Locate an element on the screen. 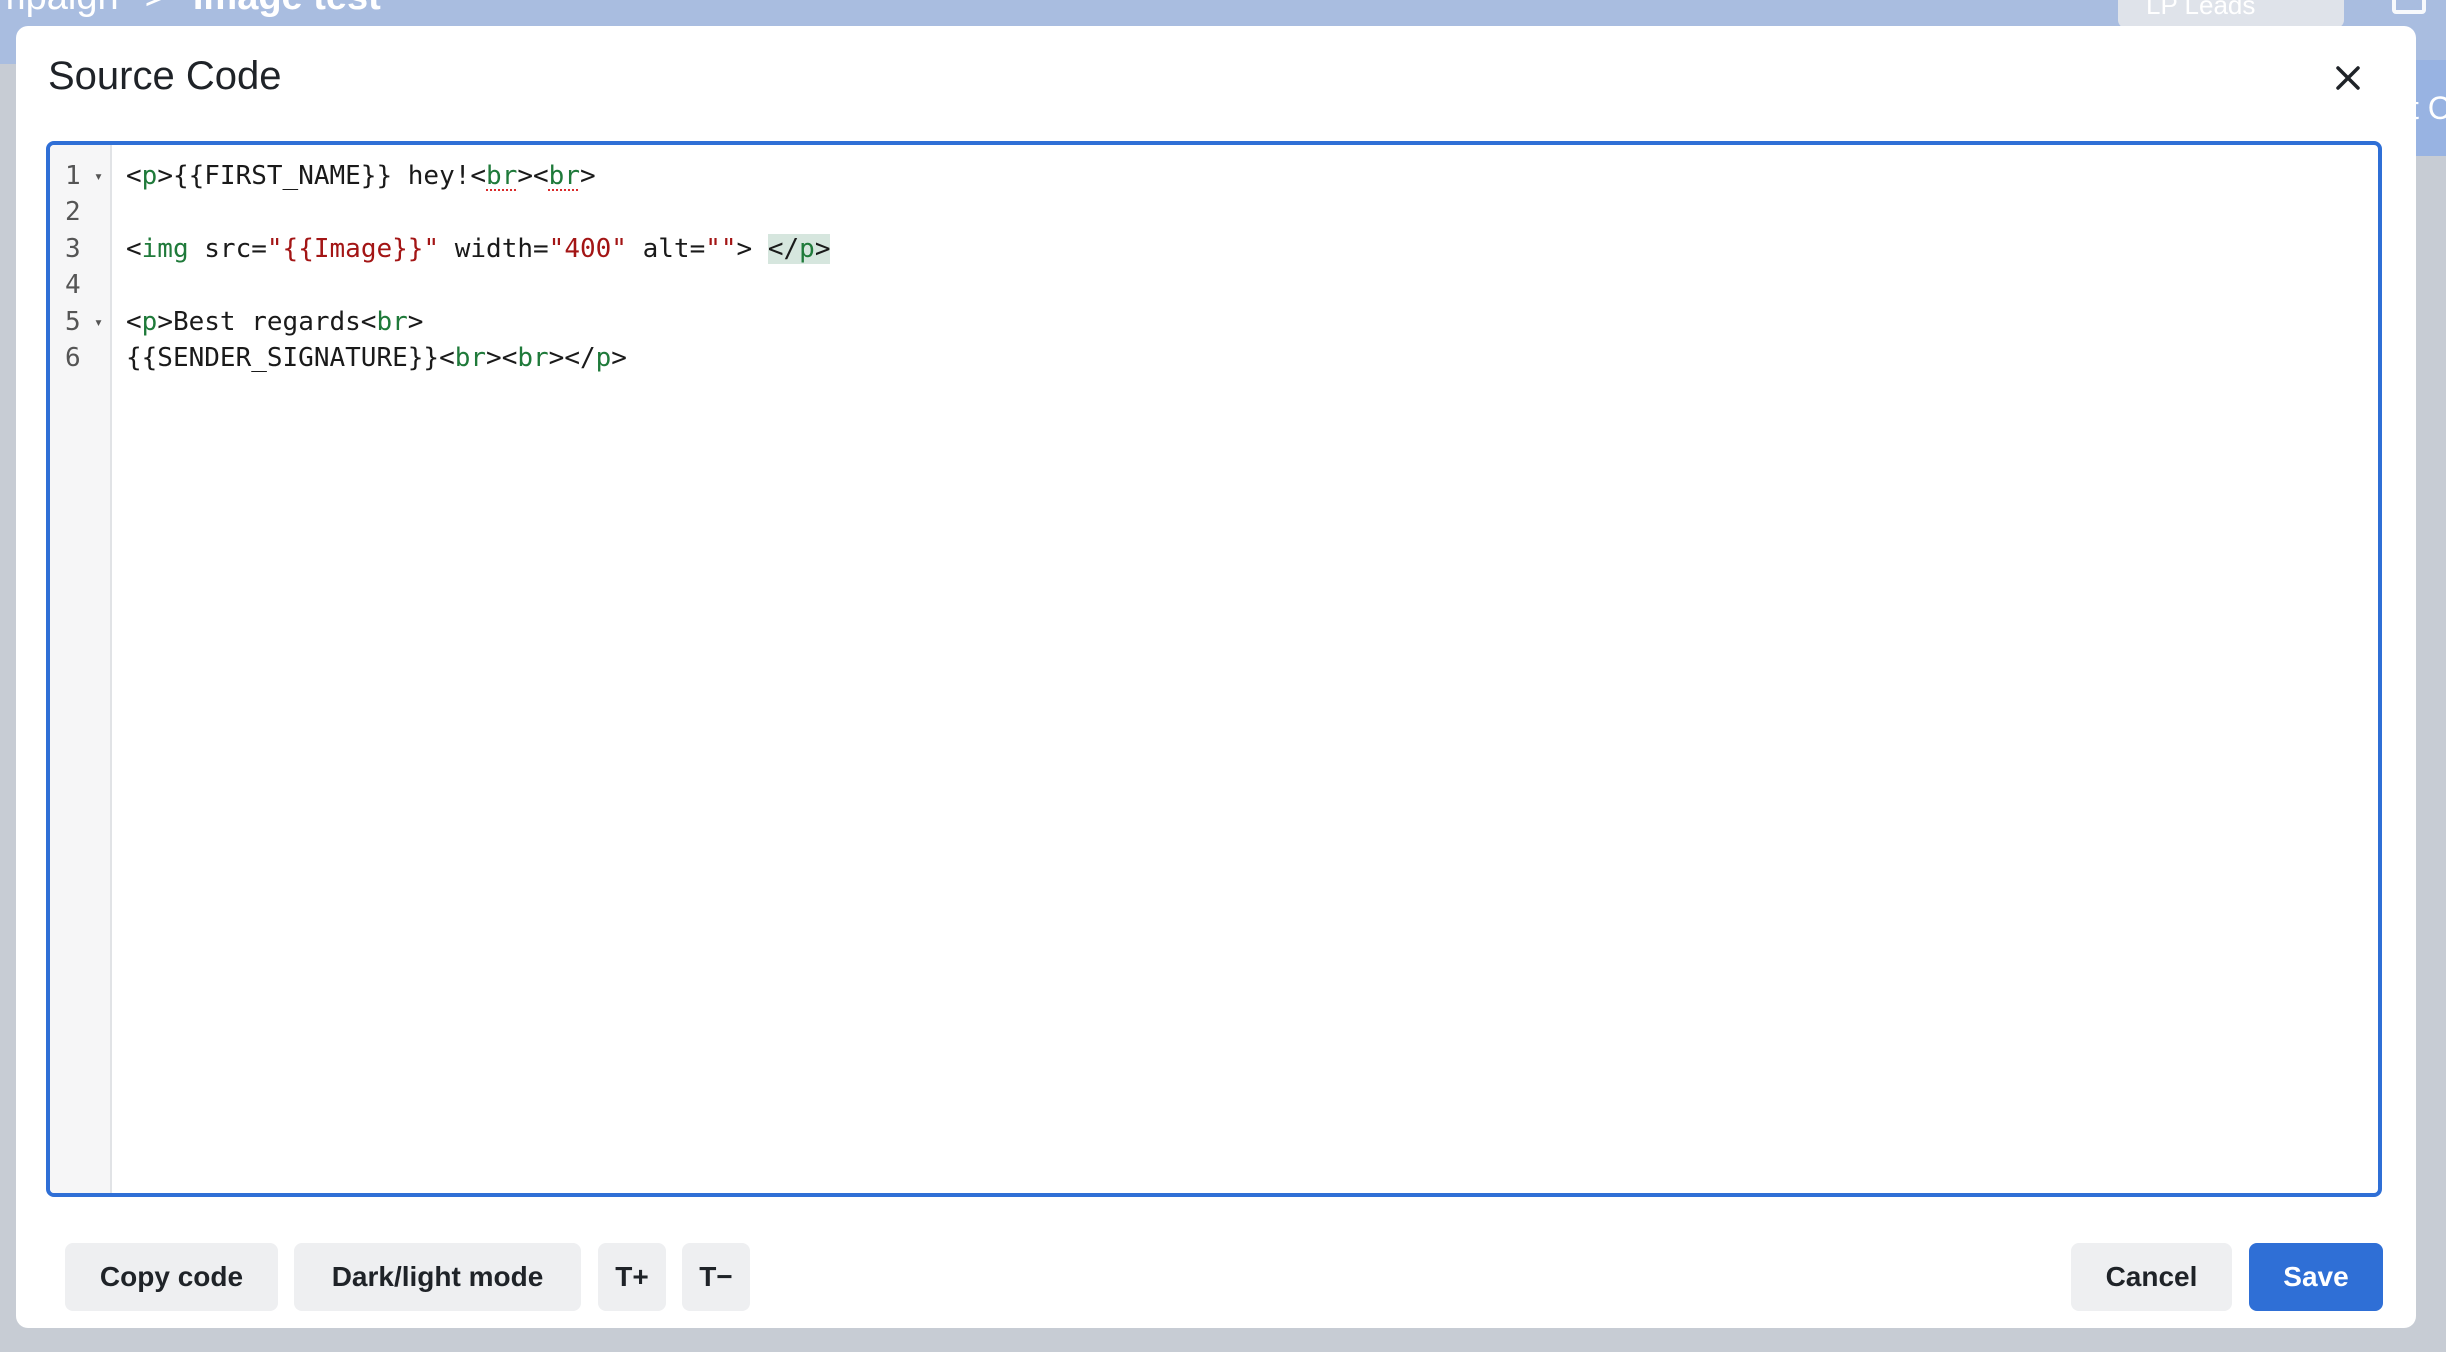 The width and height of the screenshot is (2446, 1352). decrease-font-button: T− is located at coordinates (716, 1277).